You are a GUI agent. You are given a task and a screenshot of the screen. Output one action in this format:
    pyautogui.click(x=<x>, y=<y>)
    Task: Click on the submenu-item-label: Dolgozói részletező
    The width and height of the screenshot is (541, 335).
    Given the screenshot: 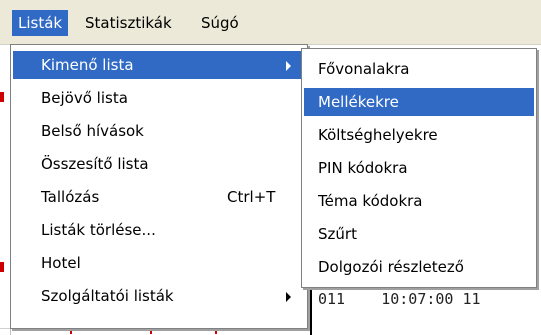 What is the action you would take?
    pyautogui.click(x=391, y=267)
    